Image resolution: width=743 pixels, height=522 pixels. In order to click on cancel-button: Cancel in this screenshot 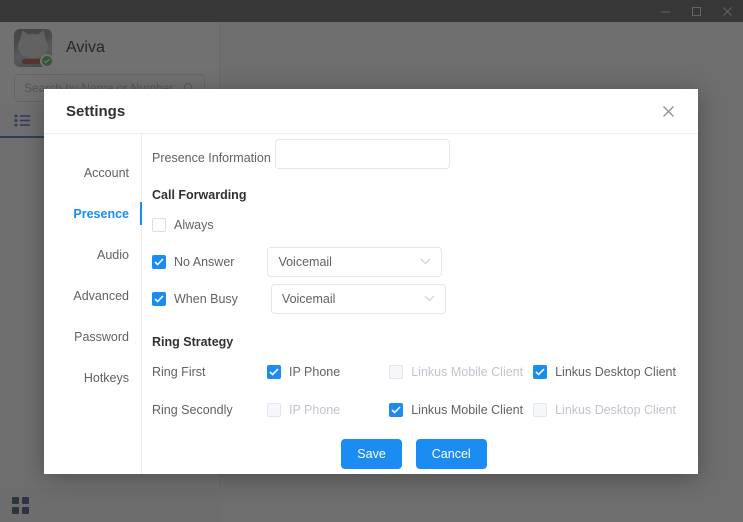, I will do `click(451, 454)`.